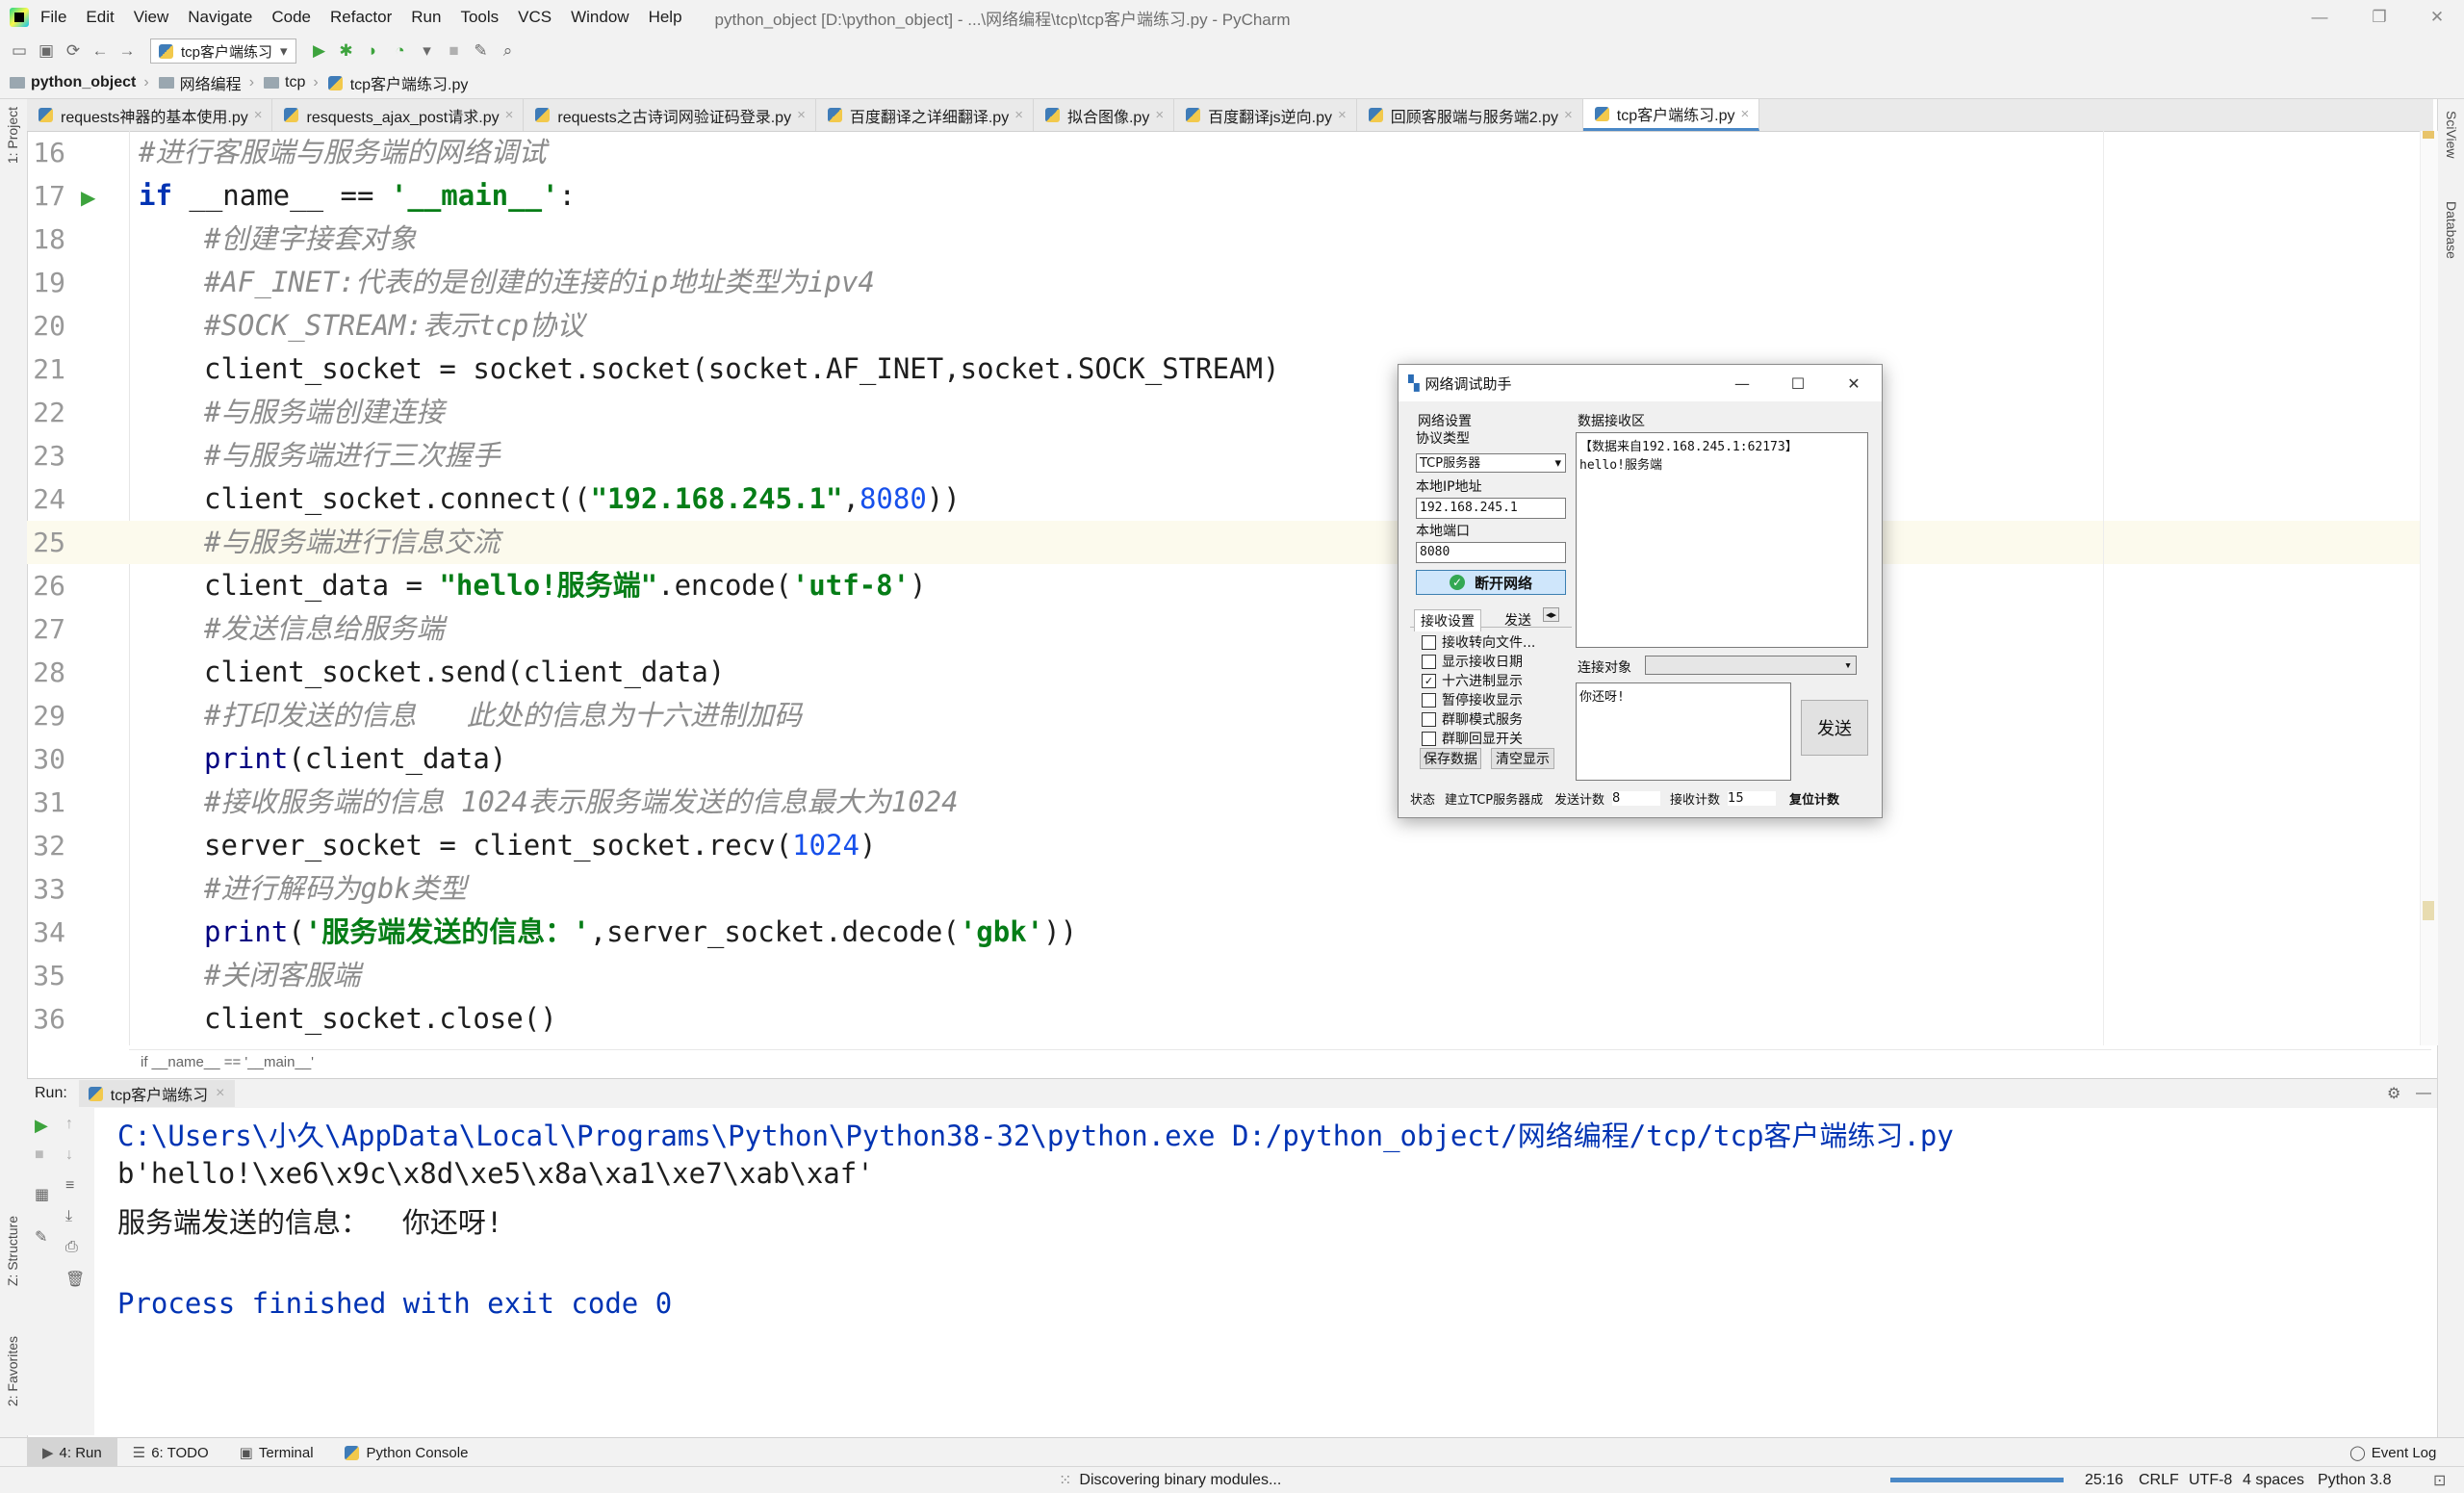 Image resolution: width=2464 pixels, height=1493 pixels. What do you see at coordinates (1491, 583) in the screenshot?
I see `disconnect-button: ✓ 断开网络` at bounding box center [1491, 583].